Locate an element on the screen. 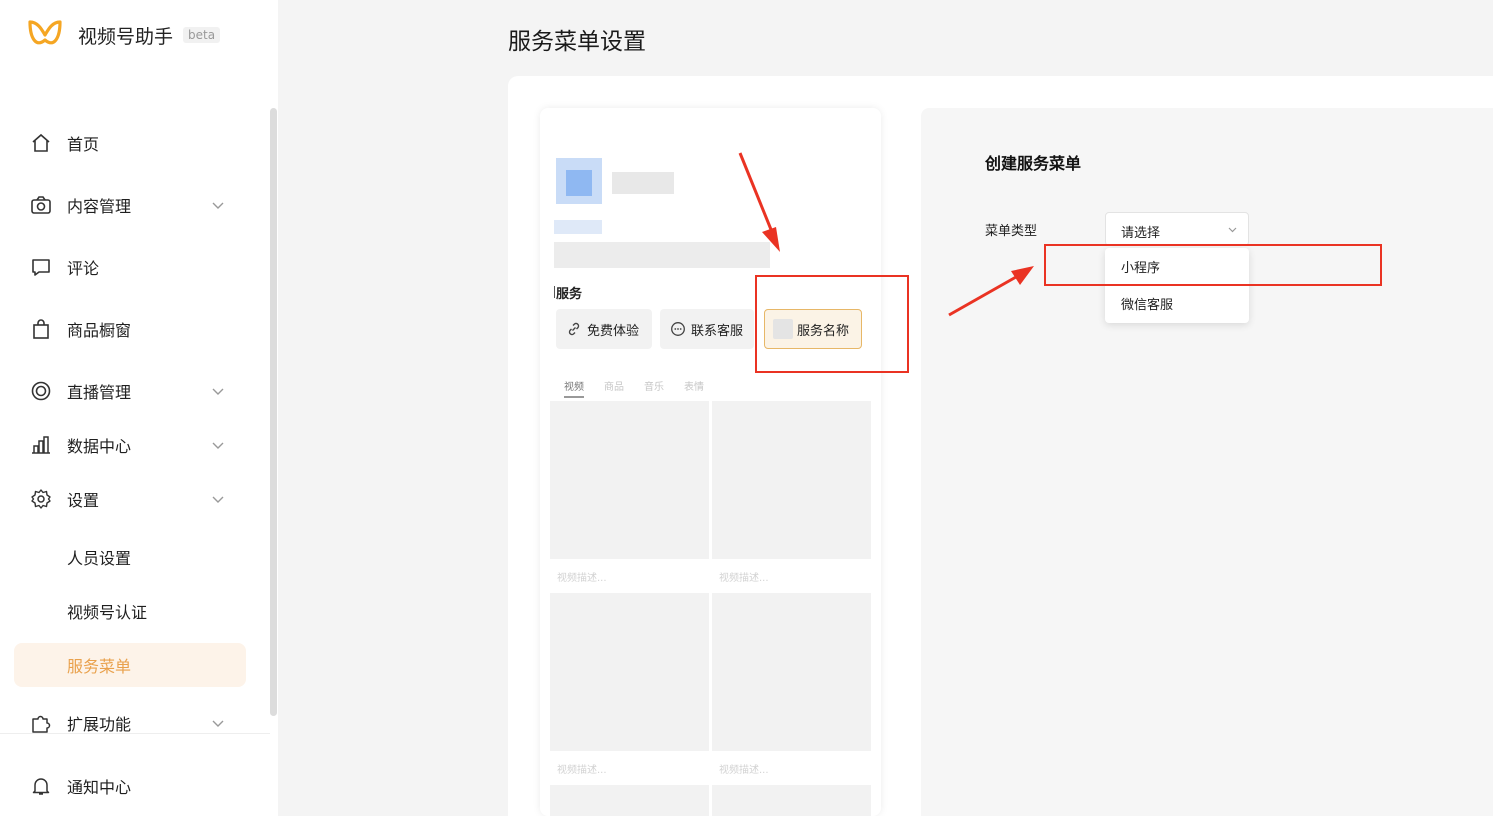 The image size is (1493, 816). shopping-bag-icon is located at coordinates (41, 329).